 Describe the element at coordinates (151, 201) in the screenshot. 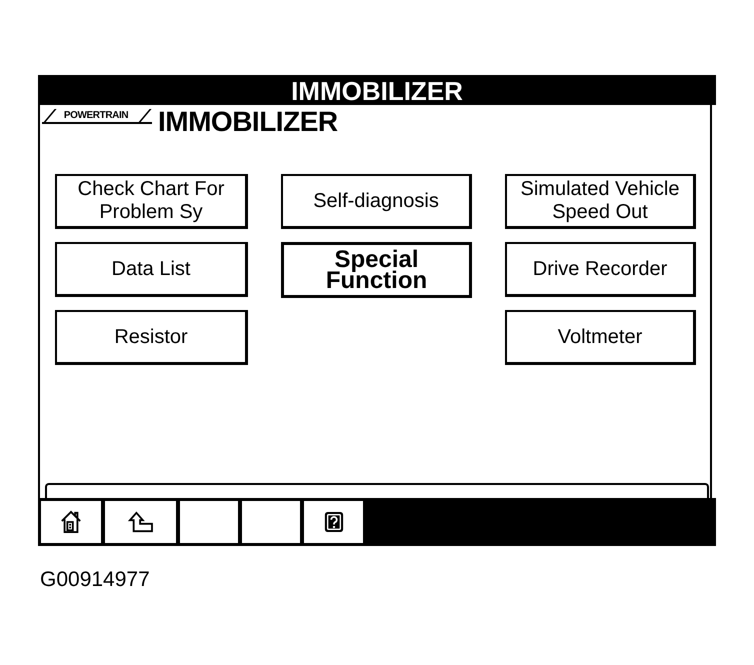

I see `menu-button: Check Chart For Problem Sy` at that location.